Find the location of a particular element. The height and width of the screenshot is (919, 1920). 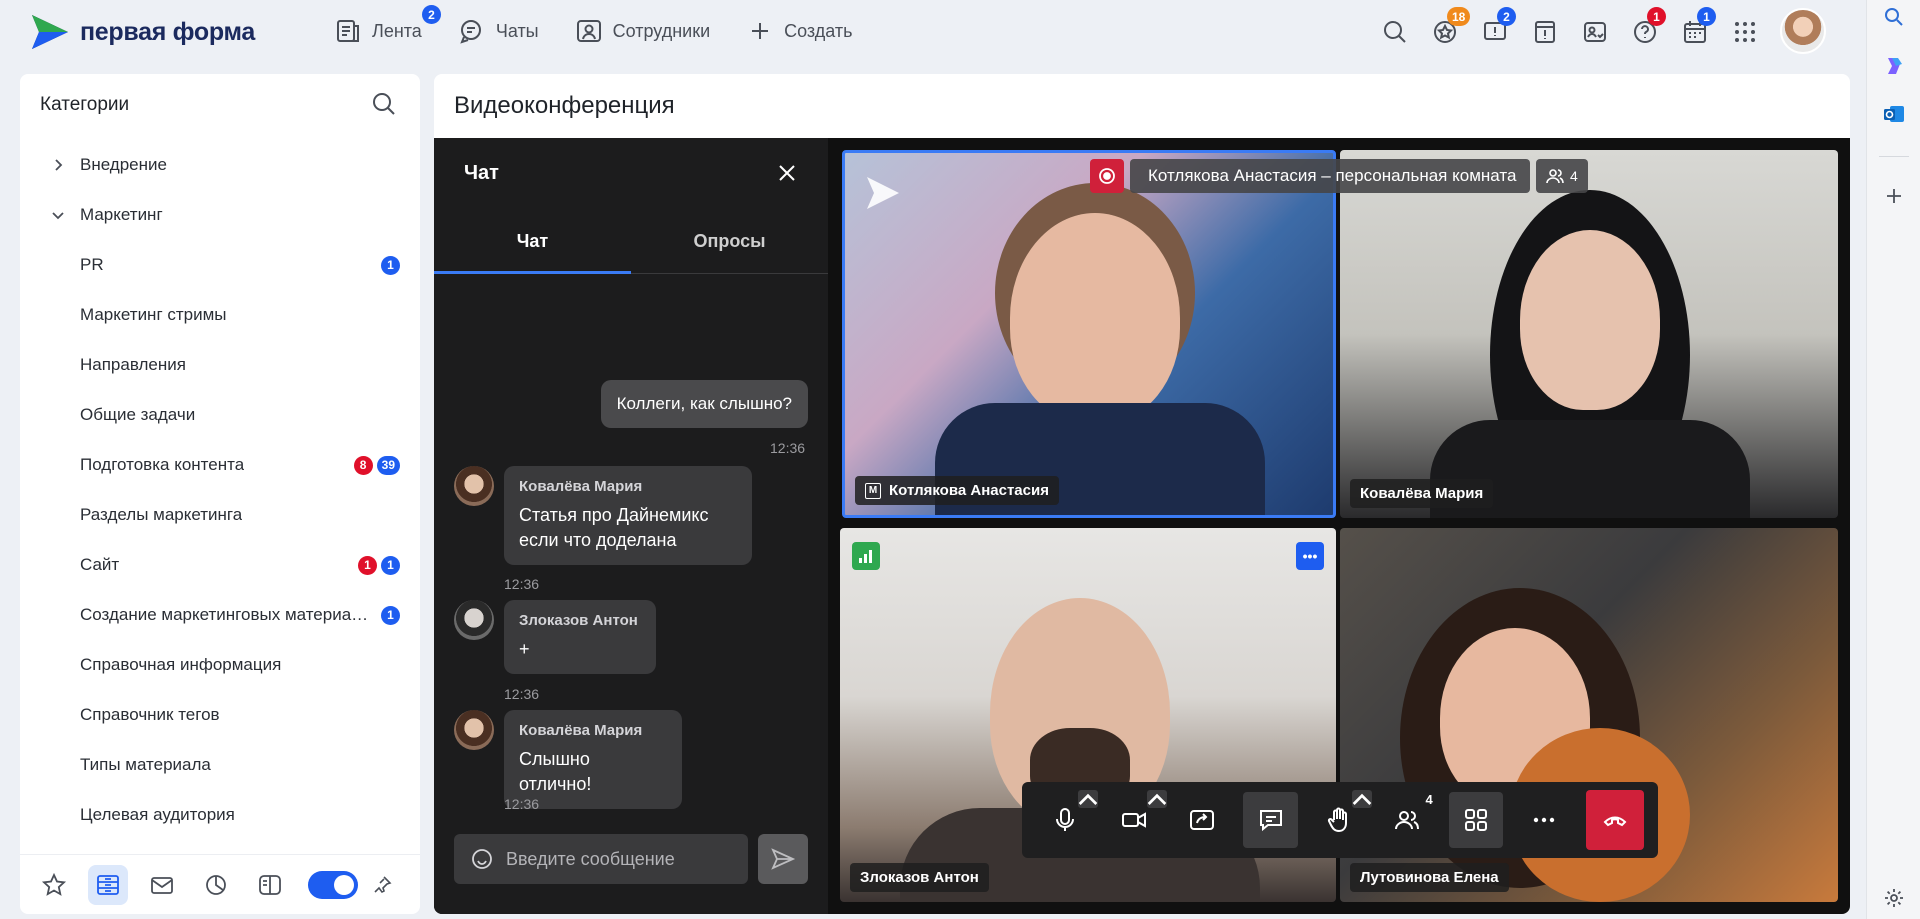

message-text: Слышно отлично! is located at coordinates (555, 771).